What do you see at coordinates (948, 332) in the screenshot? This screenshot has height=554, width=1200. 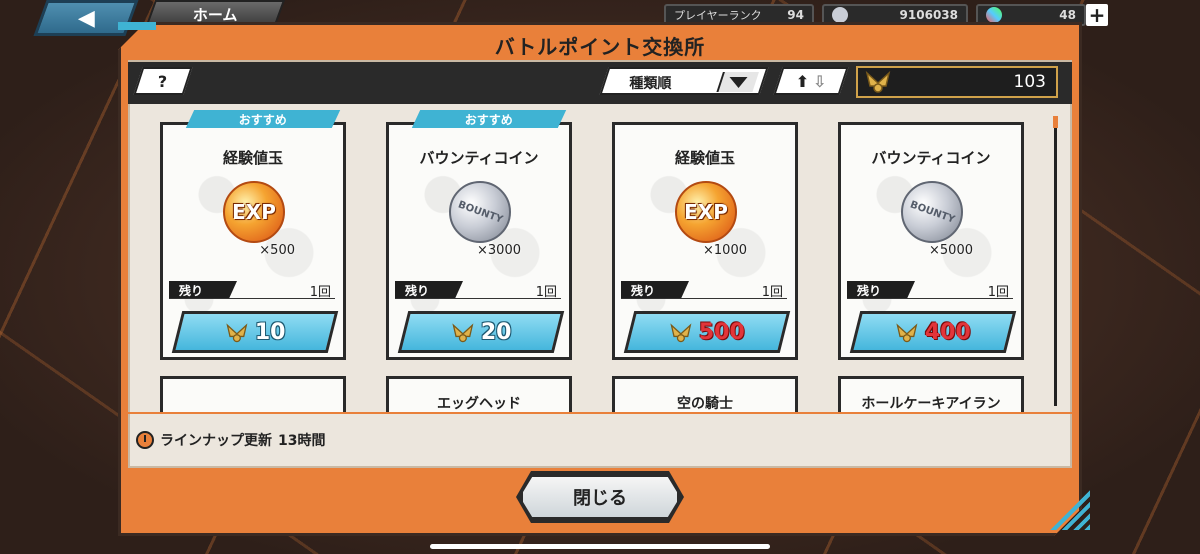 I see `cost-value: 400` at bounding box center [948, 332].